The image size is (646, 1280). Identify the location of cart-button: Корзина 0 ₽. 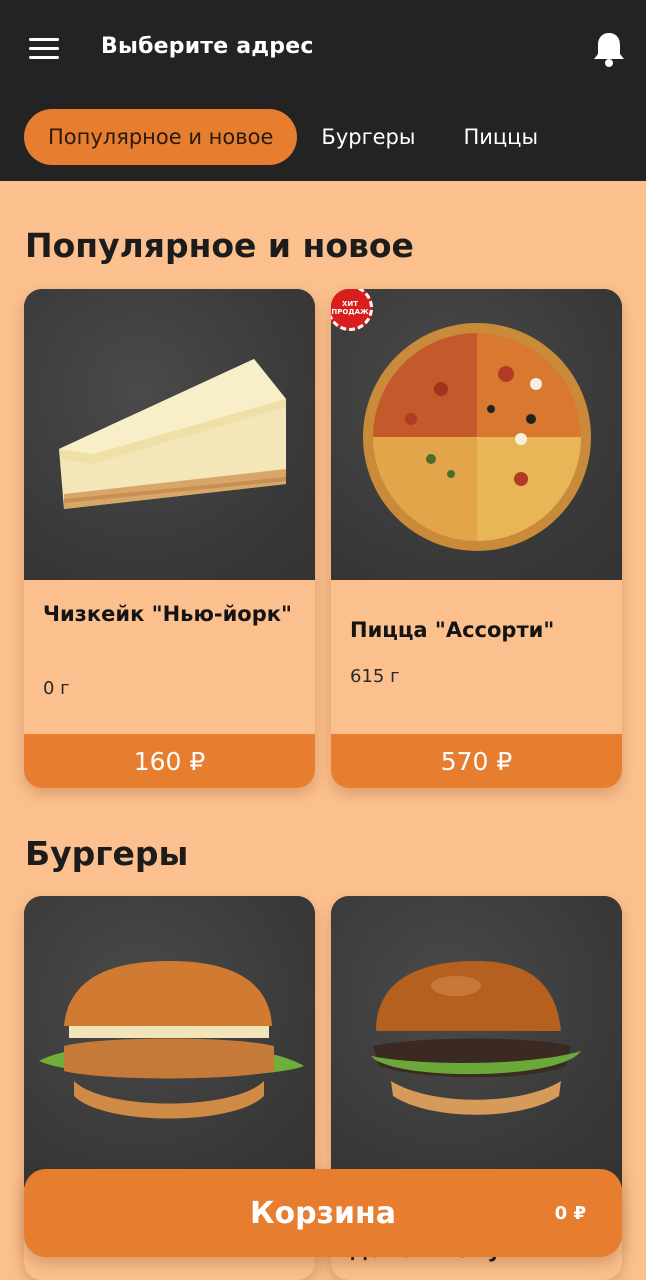
(323, 1213).